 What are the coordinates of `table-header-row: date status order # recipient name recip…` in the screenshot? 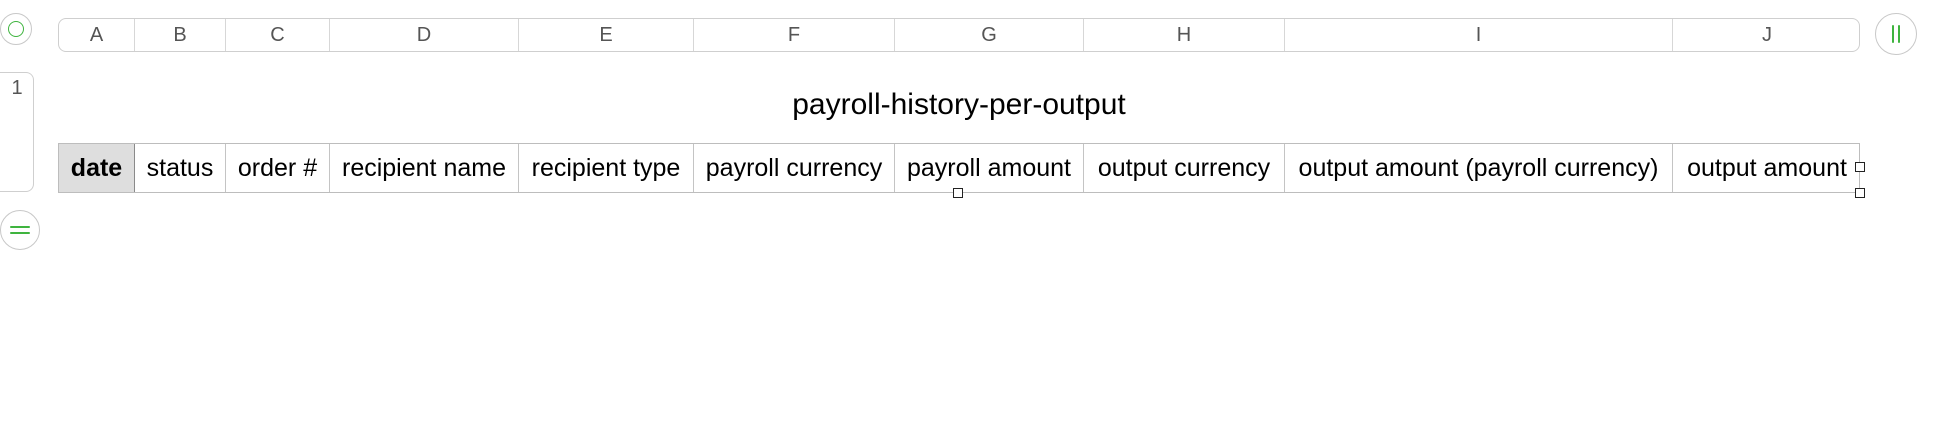 It's located at (959, 168).